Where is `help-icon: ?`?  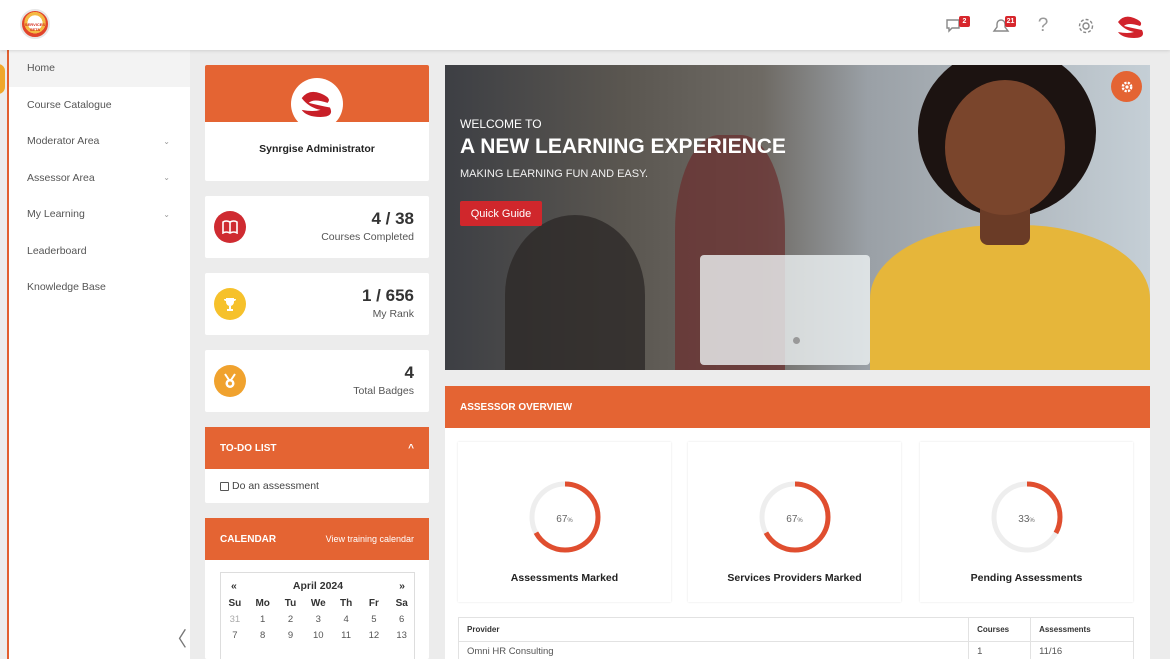 help-icon: ? is located at coordinates (1043, 26).